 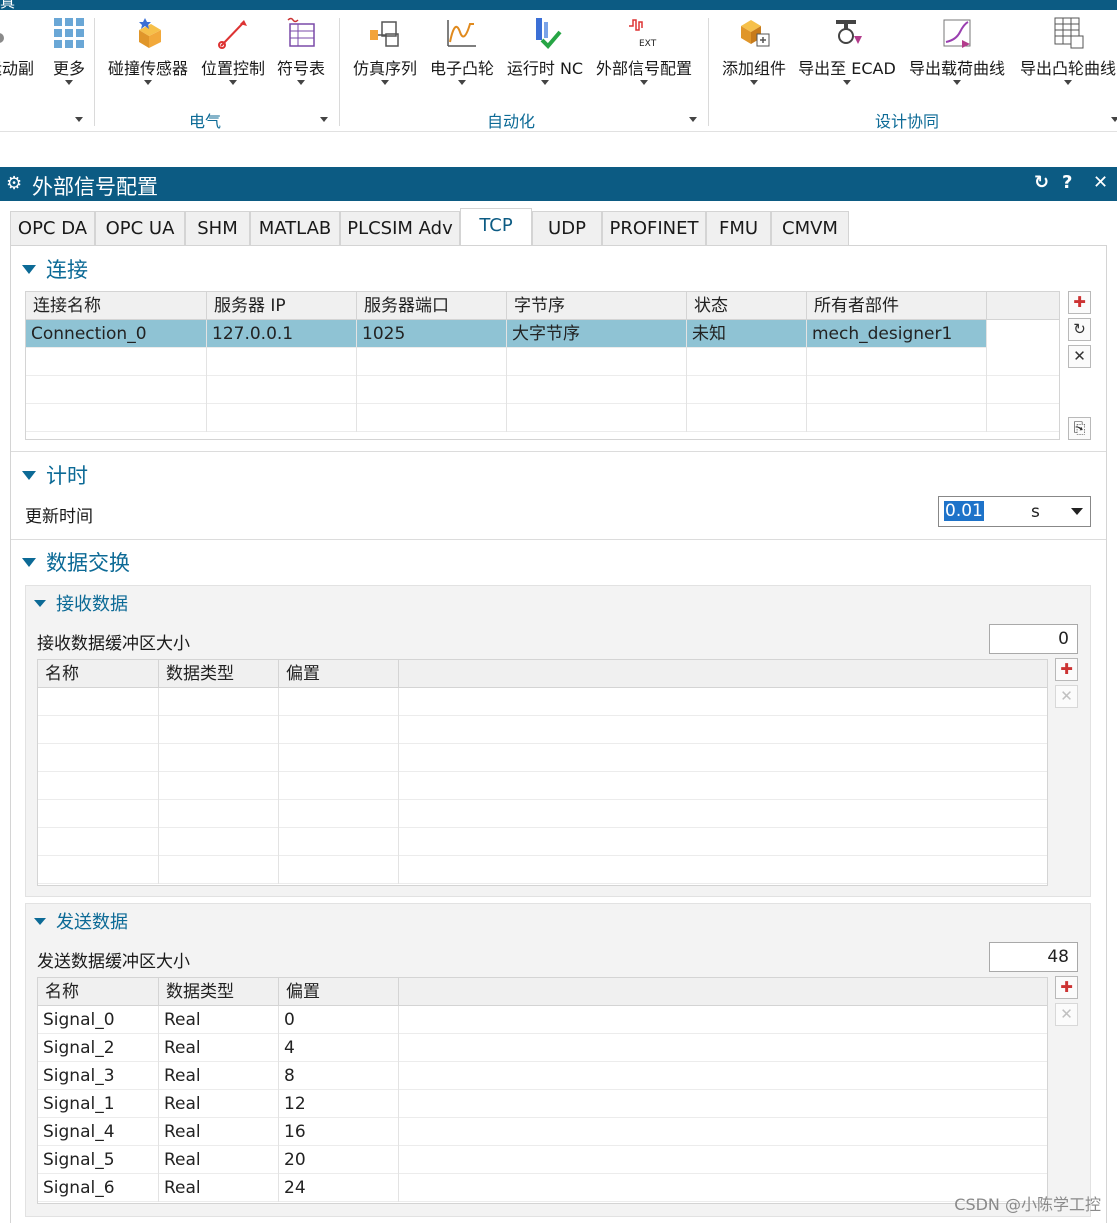 What do you see at coordinates (1014, 511) in the screenshot?
I see `update-time-field: 0.01 s` at bounding box center [1014, 511].